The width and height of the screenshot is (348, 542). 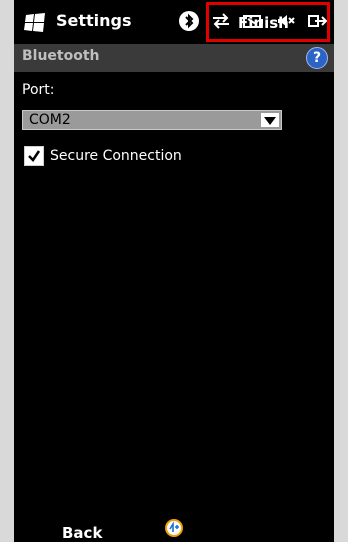 I want to click on secure-connection-checkbox, so click(x=34, y=156).